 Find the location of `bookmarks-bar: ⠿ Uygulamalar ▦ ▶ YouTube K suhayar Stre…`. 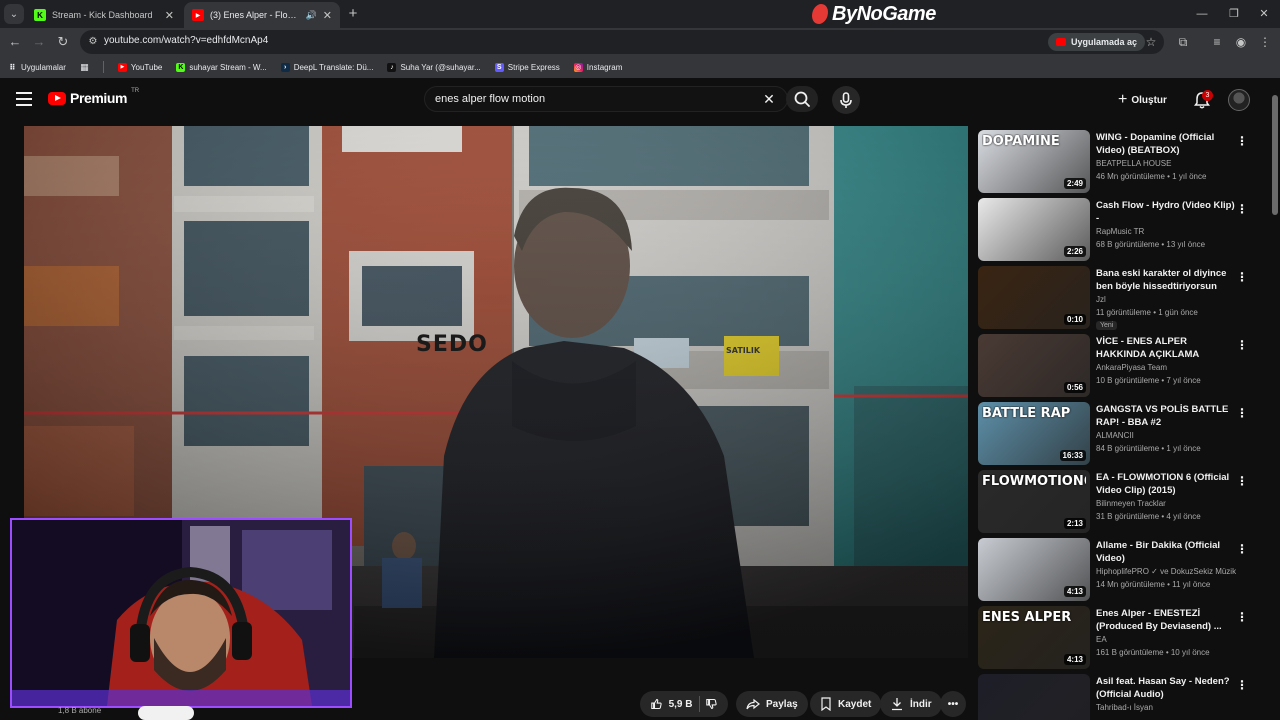

bookmarks-bar: ⠿ Uygulamalar ▦ ▶ YouTube K suhayar Stre… is located at coordinates (640, 67).